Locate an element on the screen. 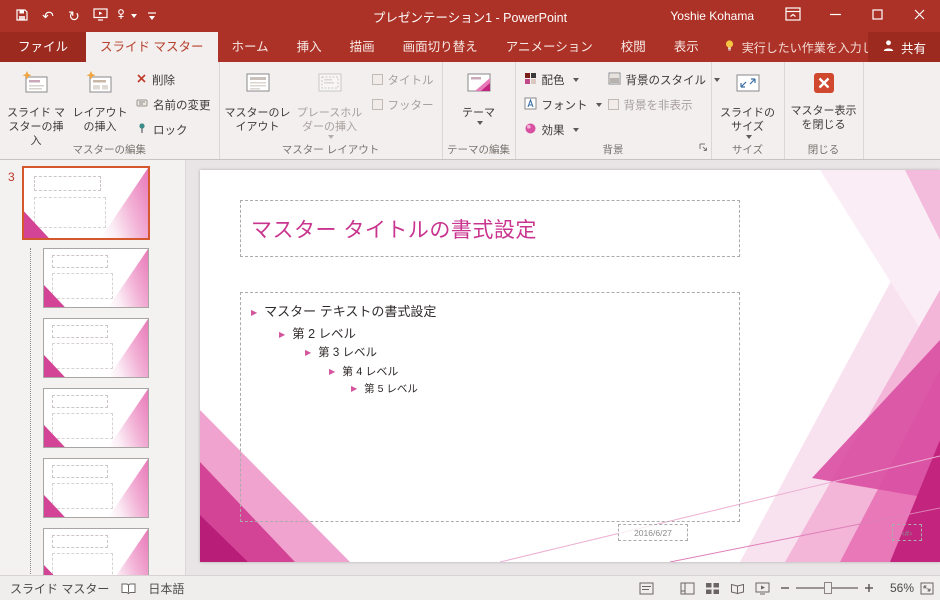 The width and height of the screenshot is (940, 600). customize-qat-icon is located at coordinates (152, 16).